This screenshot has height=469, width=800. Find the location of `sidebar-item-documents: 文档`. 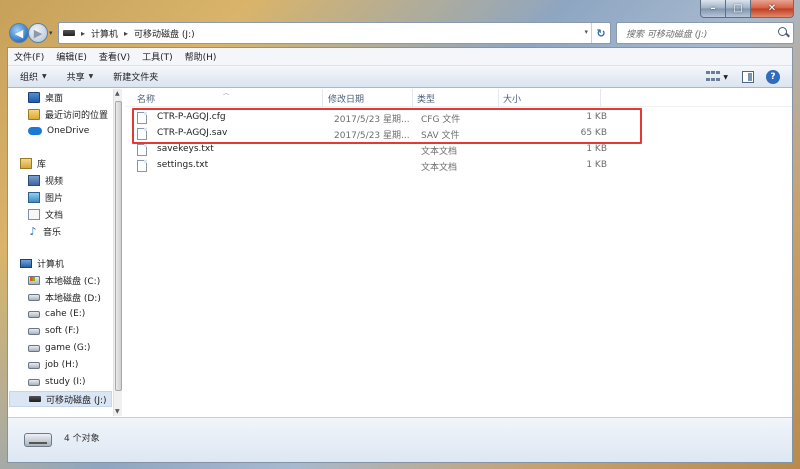

sidebar-item-documents: 文档 is located at coordinates (45, 214).